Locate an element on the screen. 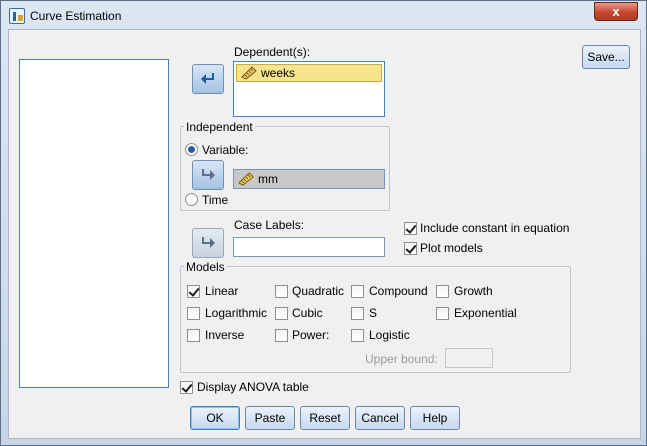  independent-item-label: mm is located at coordinates (268, 179).